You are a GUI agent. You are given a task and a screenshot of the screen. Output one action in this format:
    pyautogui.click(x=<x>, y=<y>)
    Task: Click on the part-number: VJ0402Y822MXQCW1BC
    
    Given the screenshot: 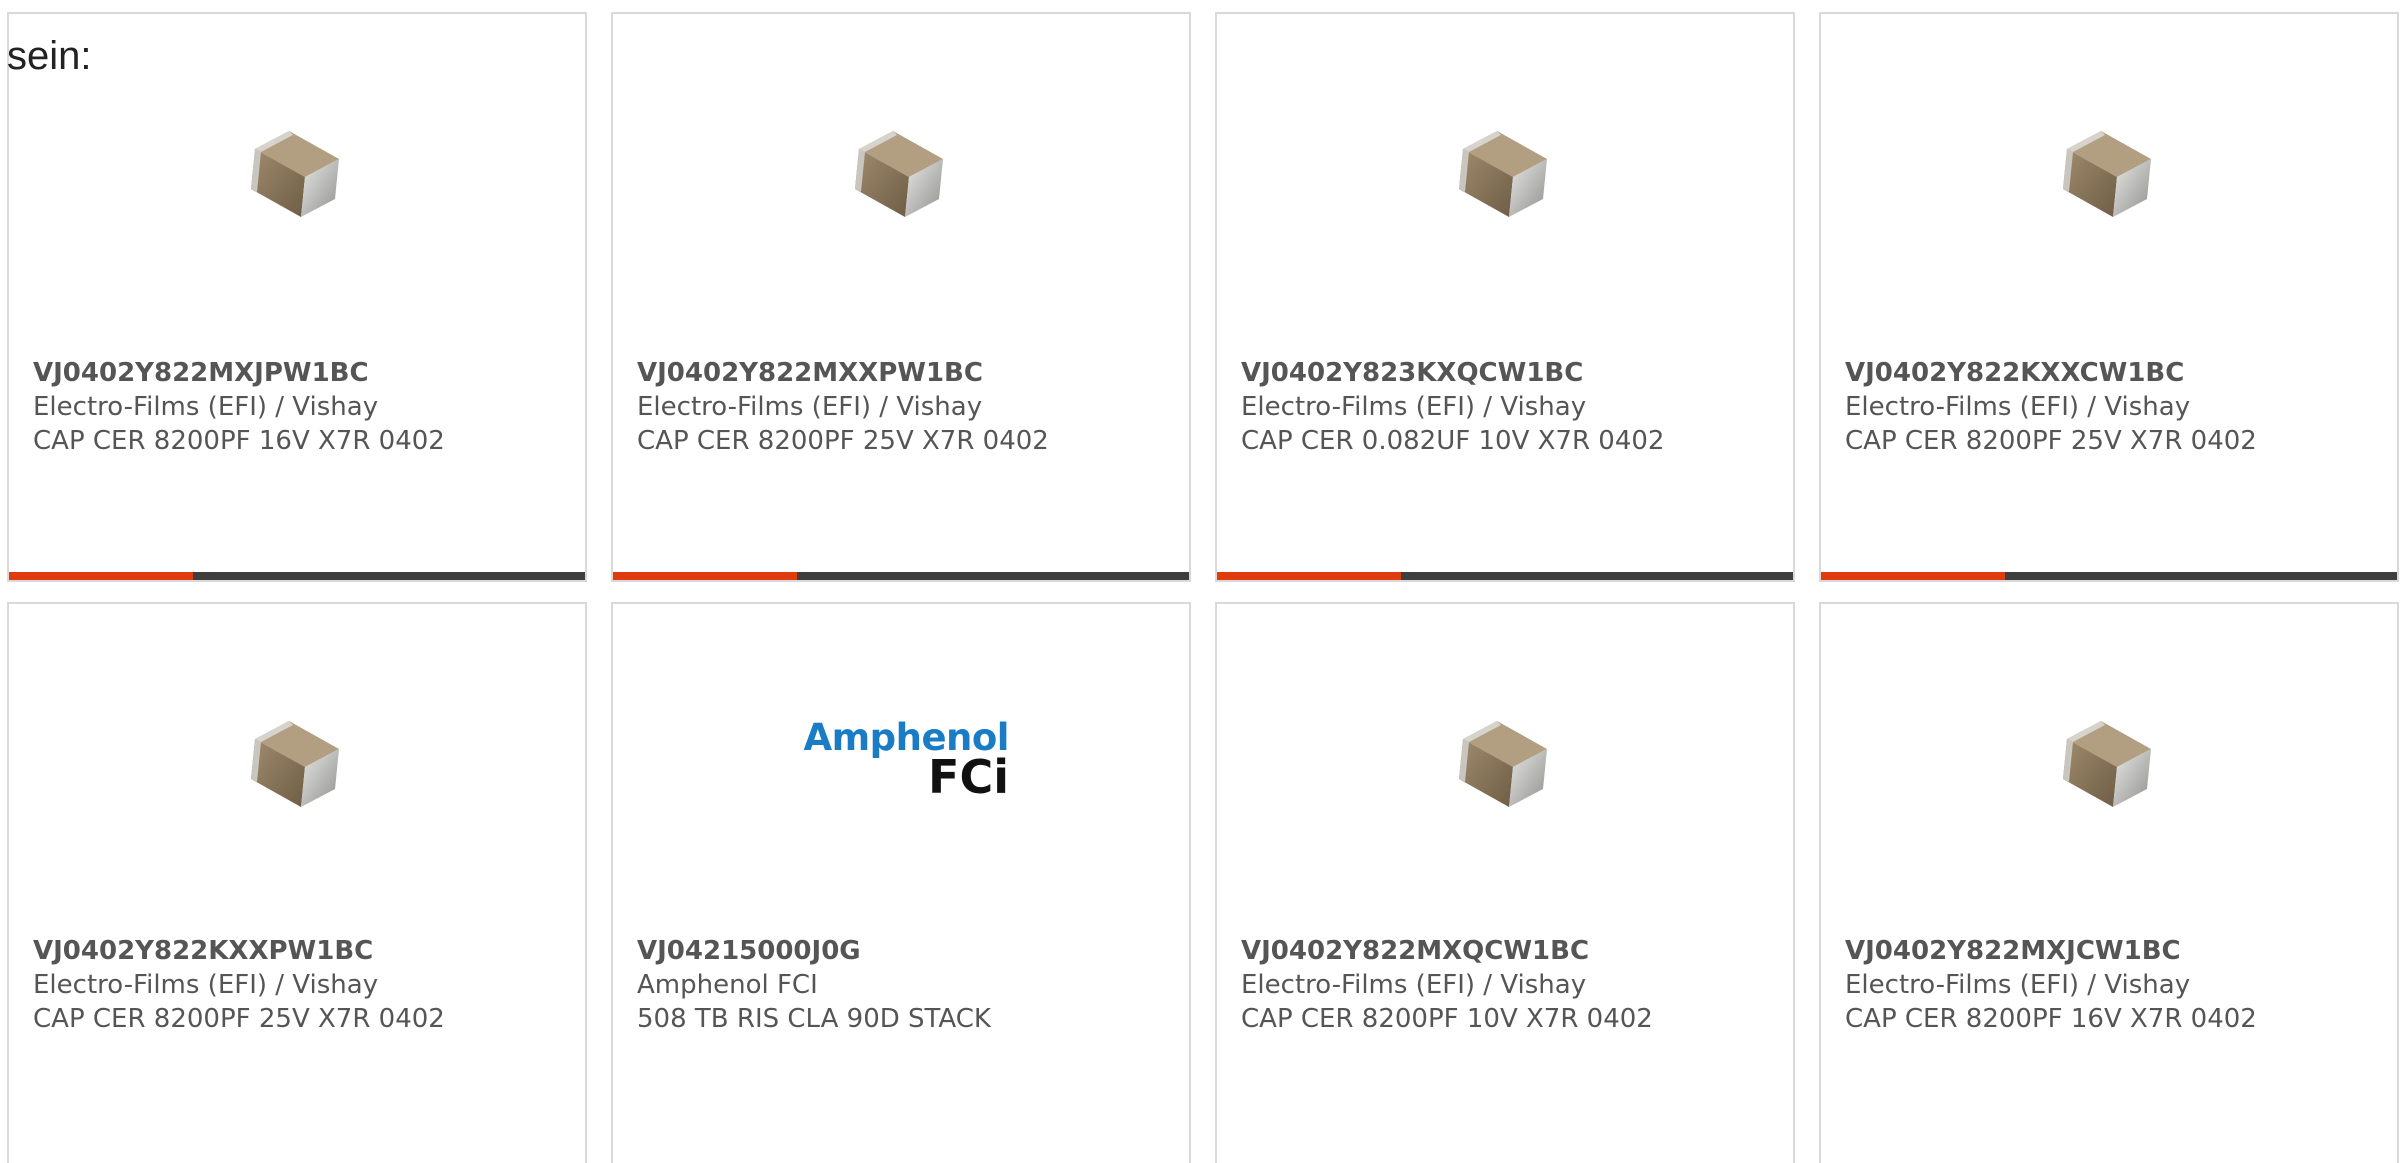 What is the action you would take?
    pyautogui.click(x=1512, y=951)
    